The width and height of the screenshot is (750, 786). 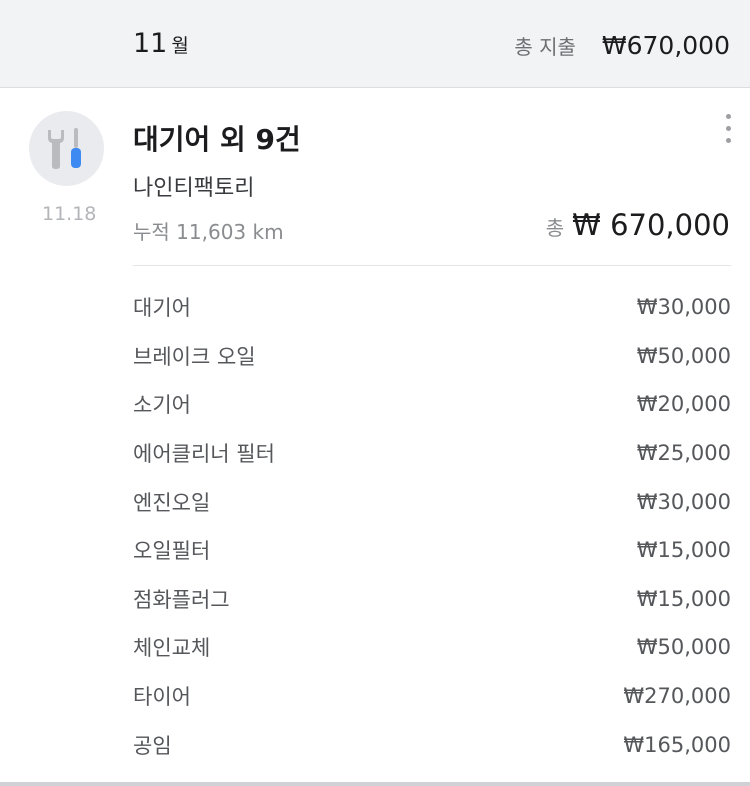 What do you see at coordinates (172, 648) in the screenshot?
I see `item-name: 체인교체` at bounding box center [172, 648].